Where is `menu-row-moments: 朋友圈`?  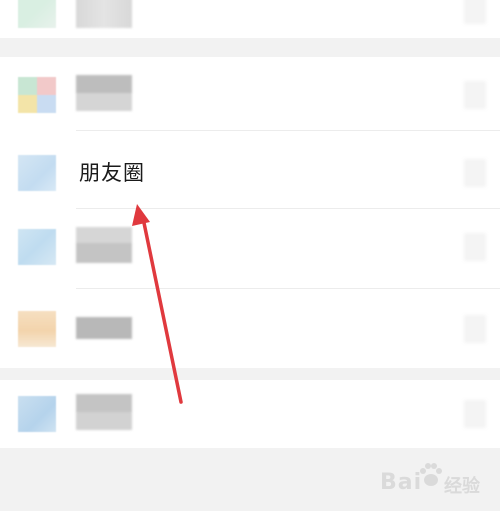 menu-row-moments: 朋友圈 is located at coordinates (250, 172).